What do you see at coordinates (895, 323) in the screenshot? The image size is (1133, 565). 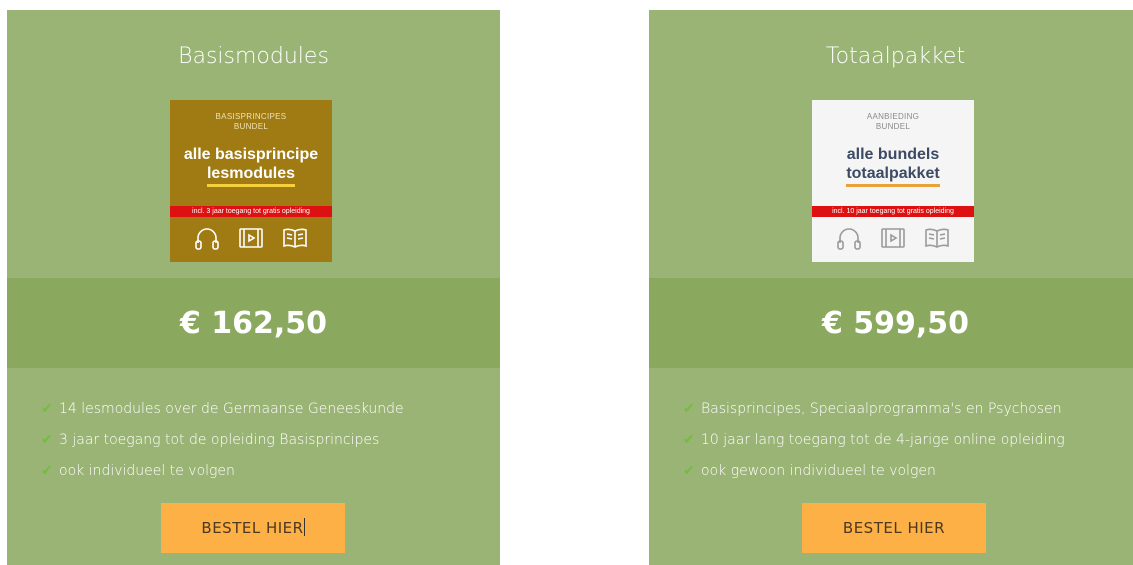 I see `price: € 599,50` at bounding box center [895, 323].